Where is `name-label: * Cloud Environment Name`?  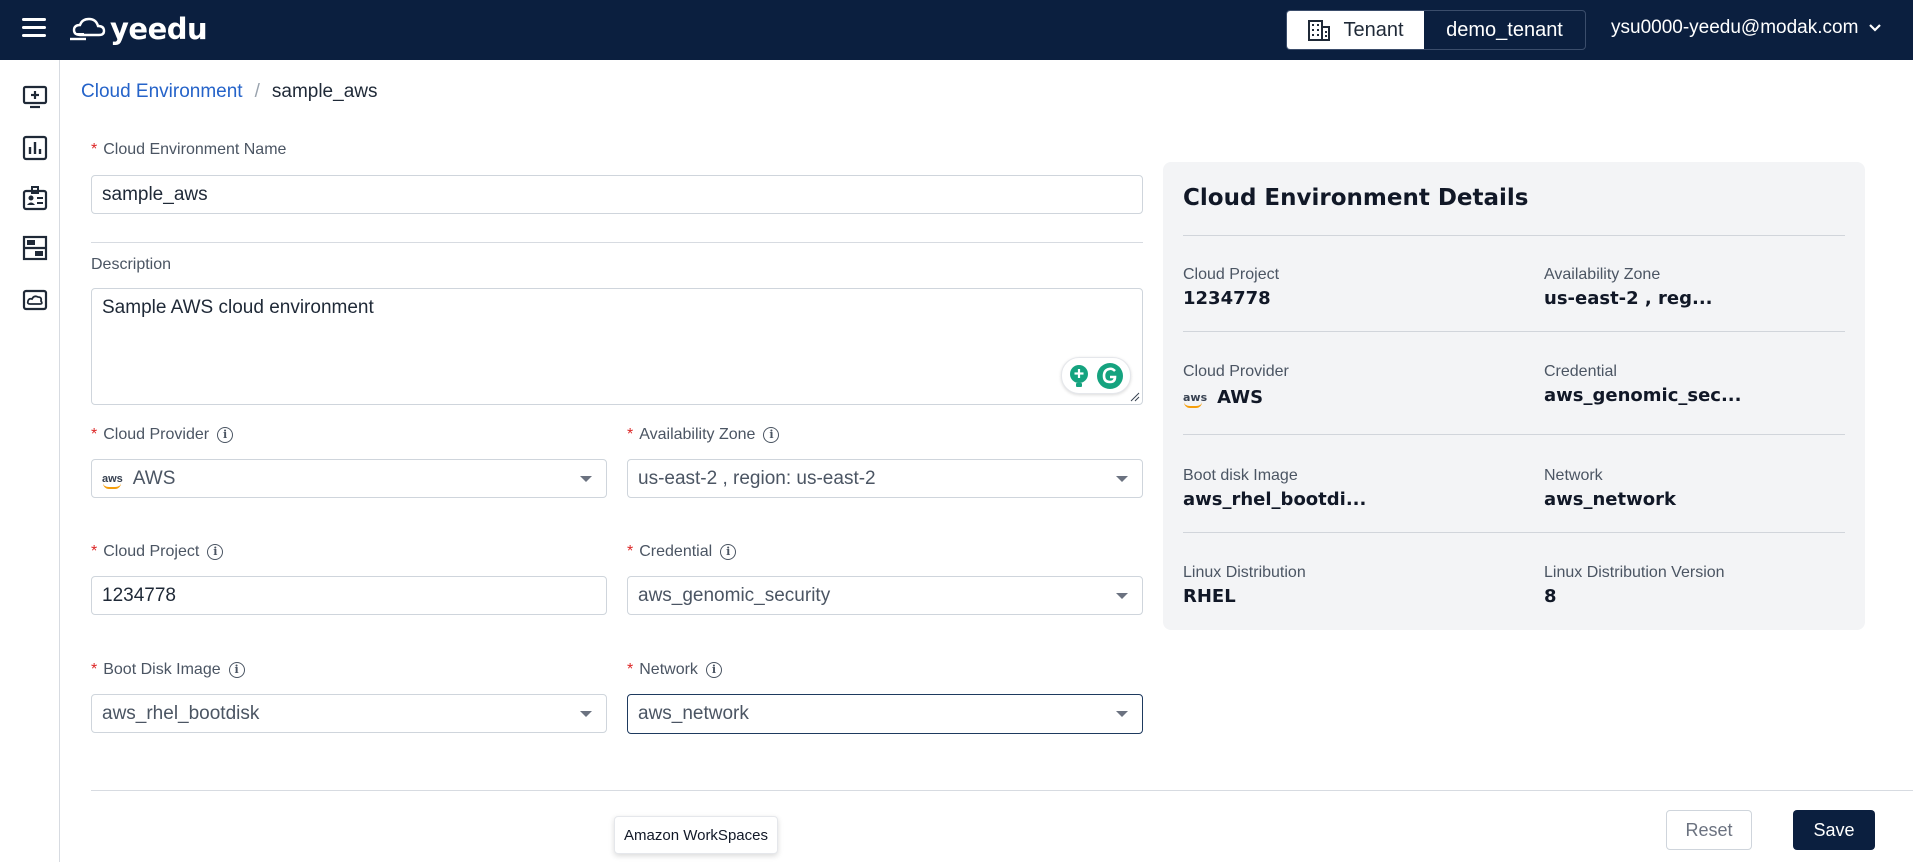
name-label: * Cloud Environment Name is located at coordinates (188, 150).